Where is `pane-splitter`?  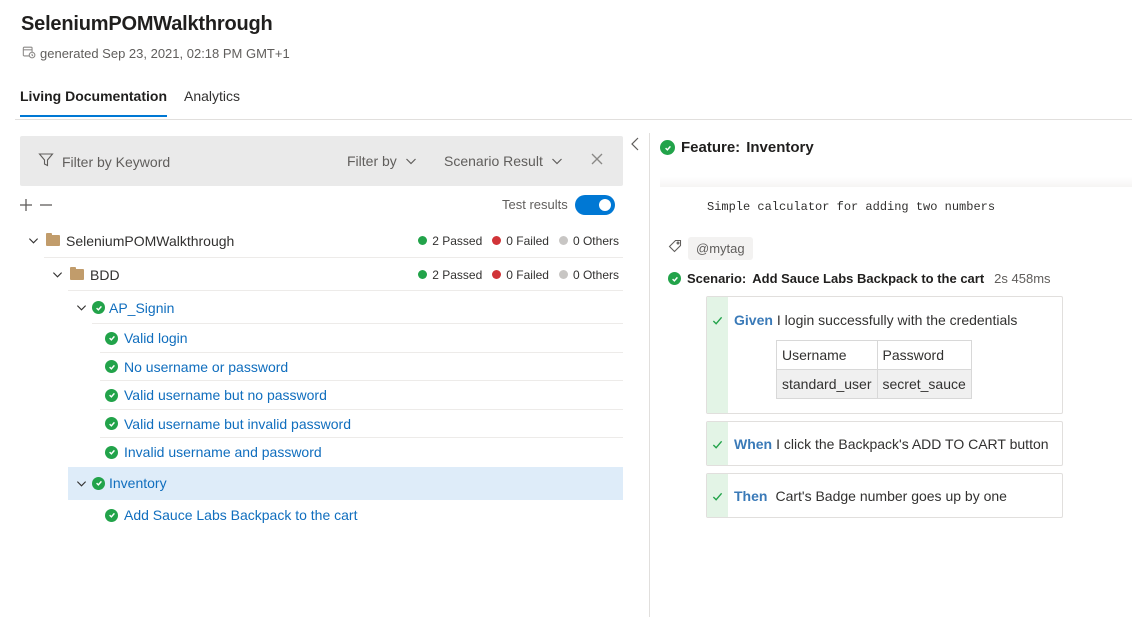 pane-splitter is located at coordinates (649, 375).